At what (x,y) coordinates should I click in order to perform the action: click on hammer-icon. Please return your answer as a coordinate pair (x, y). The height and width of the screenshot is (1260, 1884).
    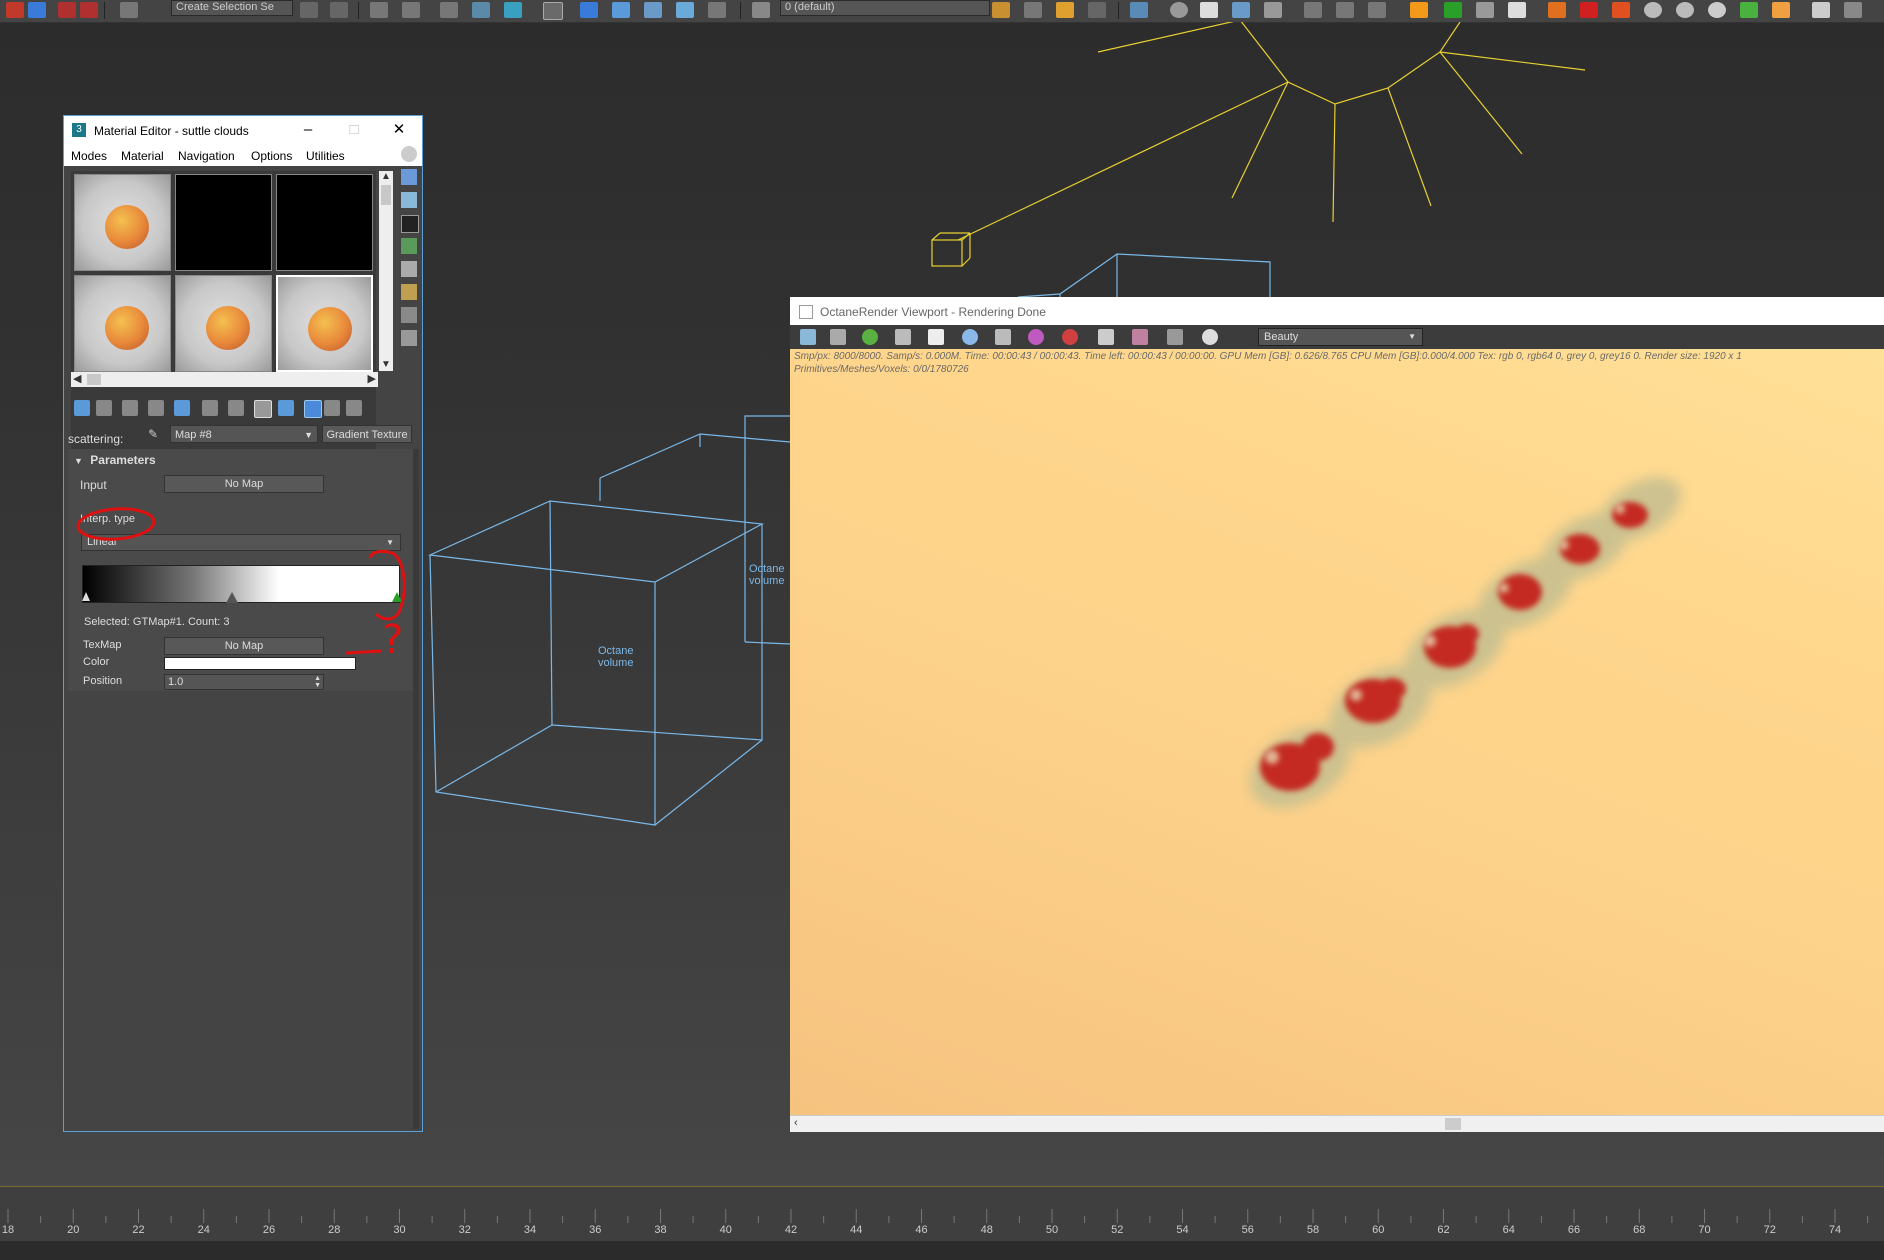
    Looking at the image, I should click on (1273, 10).